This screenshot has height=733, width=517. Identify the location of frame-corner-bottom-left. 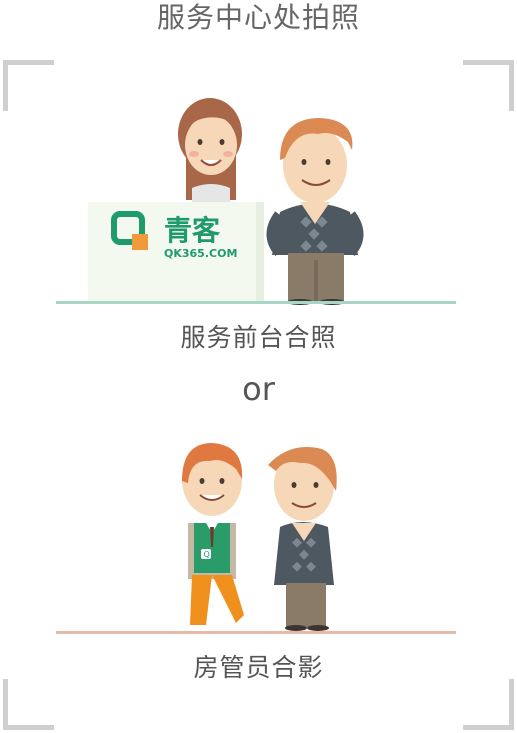
(28, 704).